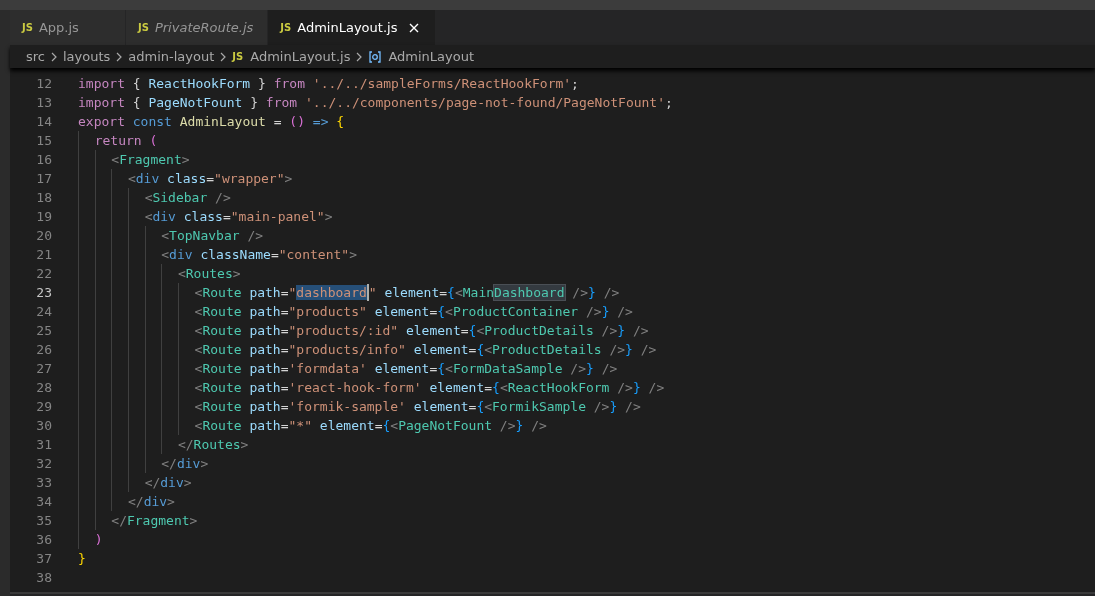  Describe the element at coordinates (355, 311) in the screenshot. I see `code-line: <Route path="products" element={<ProductContainer />} />` at that location.